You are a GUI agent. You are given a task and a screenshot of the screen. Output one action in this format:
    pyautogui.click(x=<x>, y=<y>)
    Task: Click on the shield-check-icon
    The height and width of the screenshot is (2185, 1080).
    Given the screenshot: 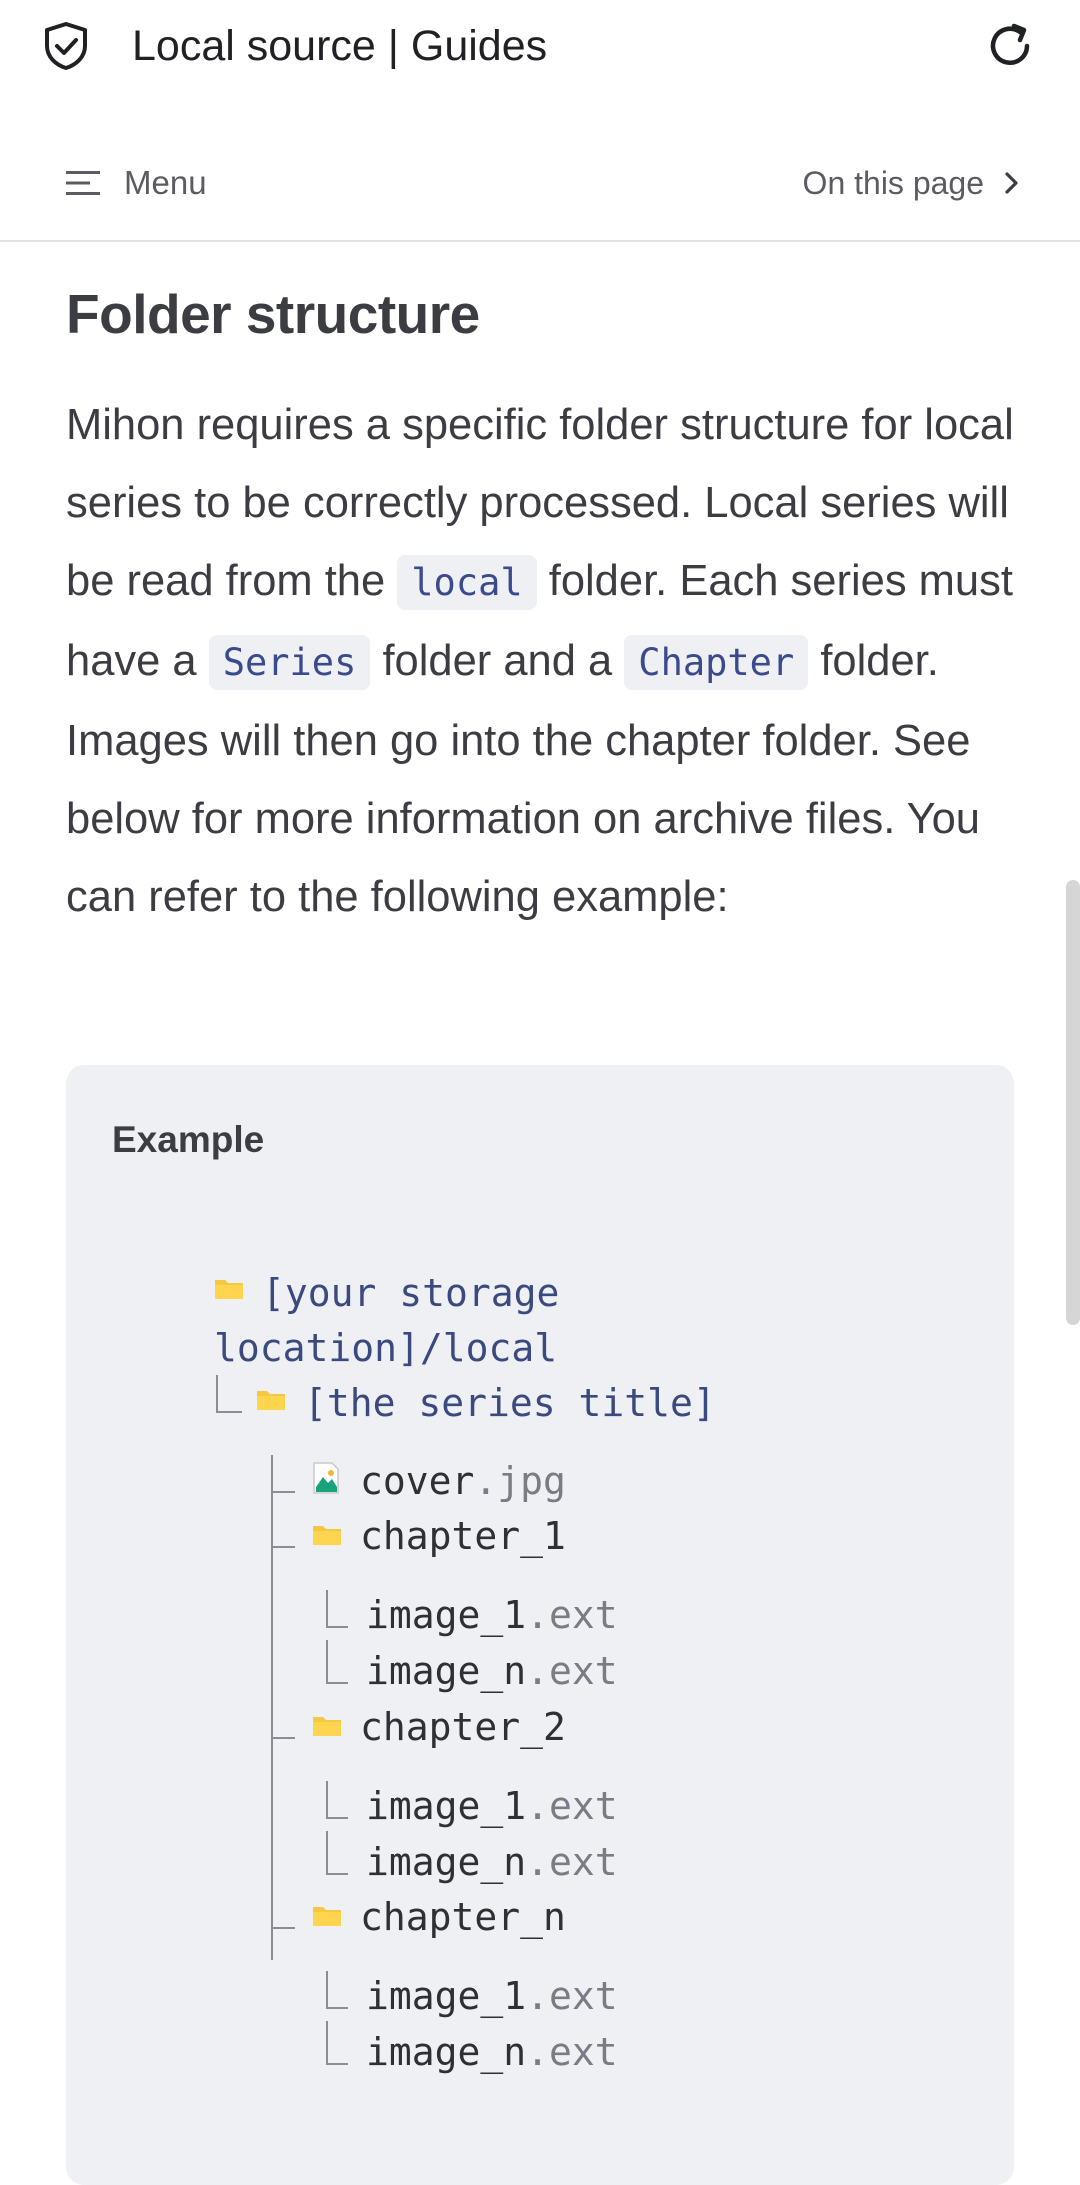 What is the action you would take?
    pyautogui.click(x=66, y=46)
    